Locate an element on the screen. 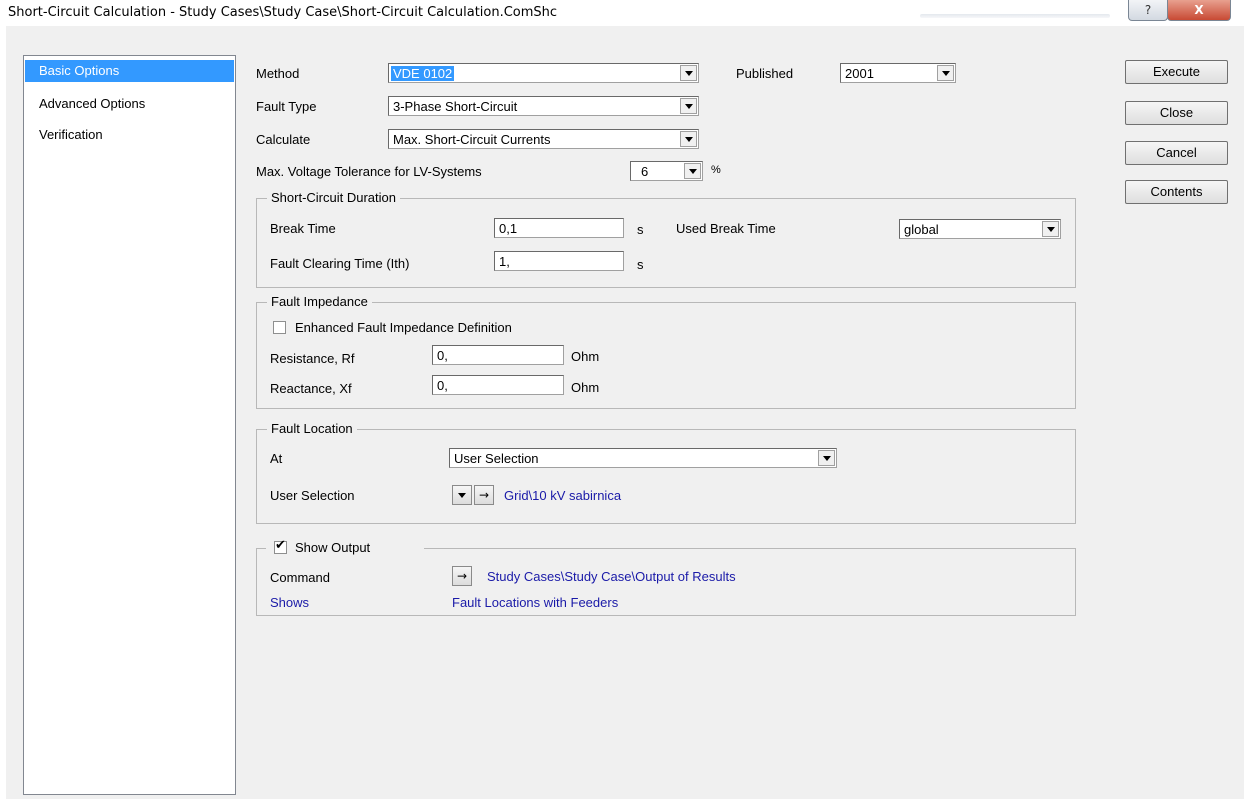 This screenshot has height=799, width=1244. user-selection-link: Grid\10 kV sabirnica is located at coordinates (562, 495).